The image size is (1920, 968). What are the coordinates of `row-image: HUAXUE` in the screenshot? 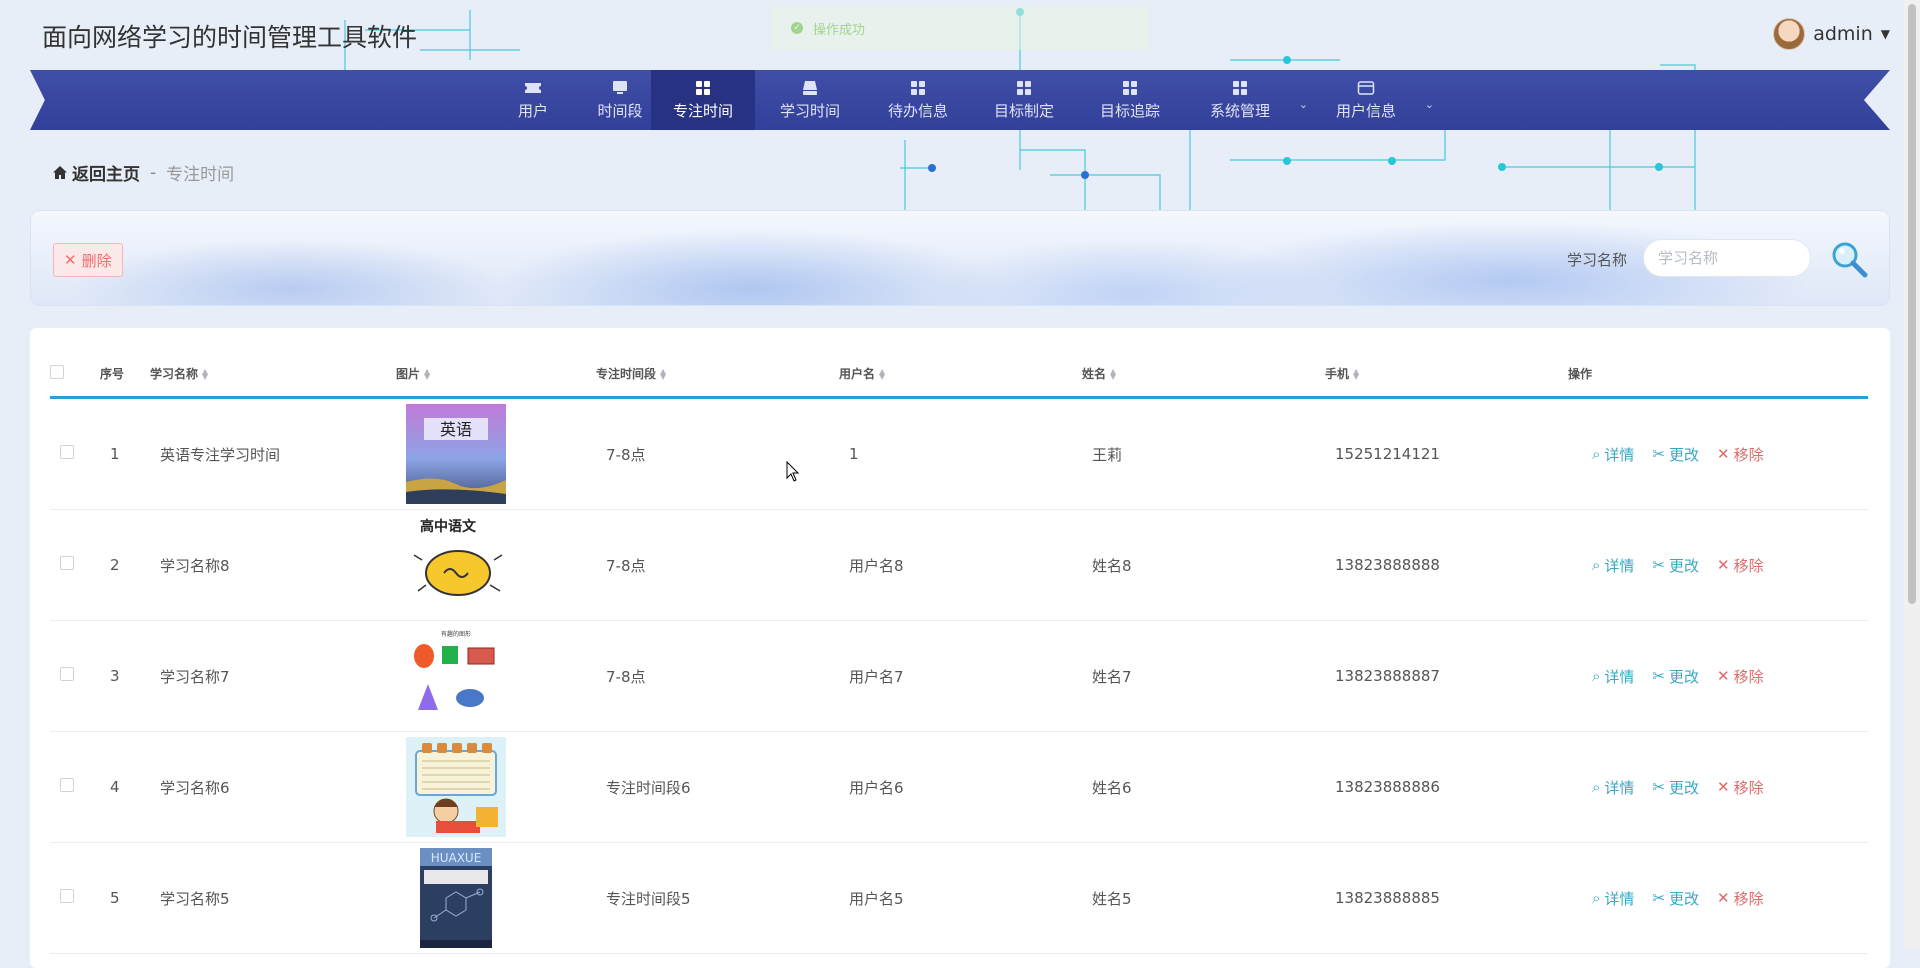 It's located at (496, 898).